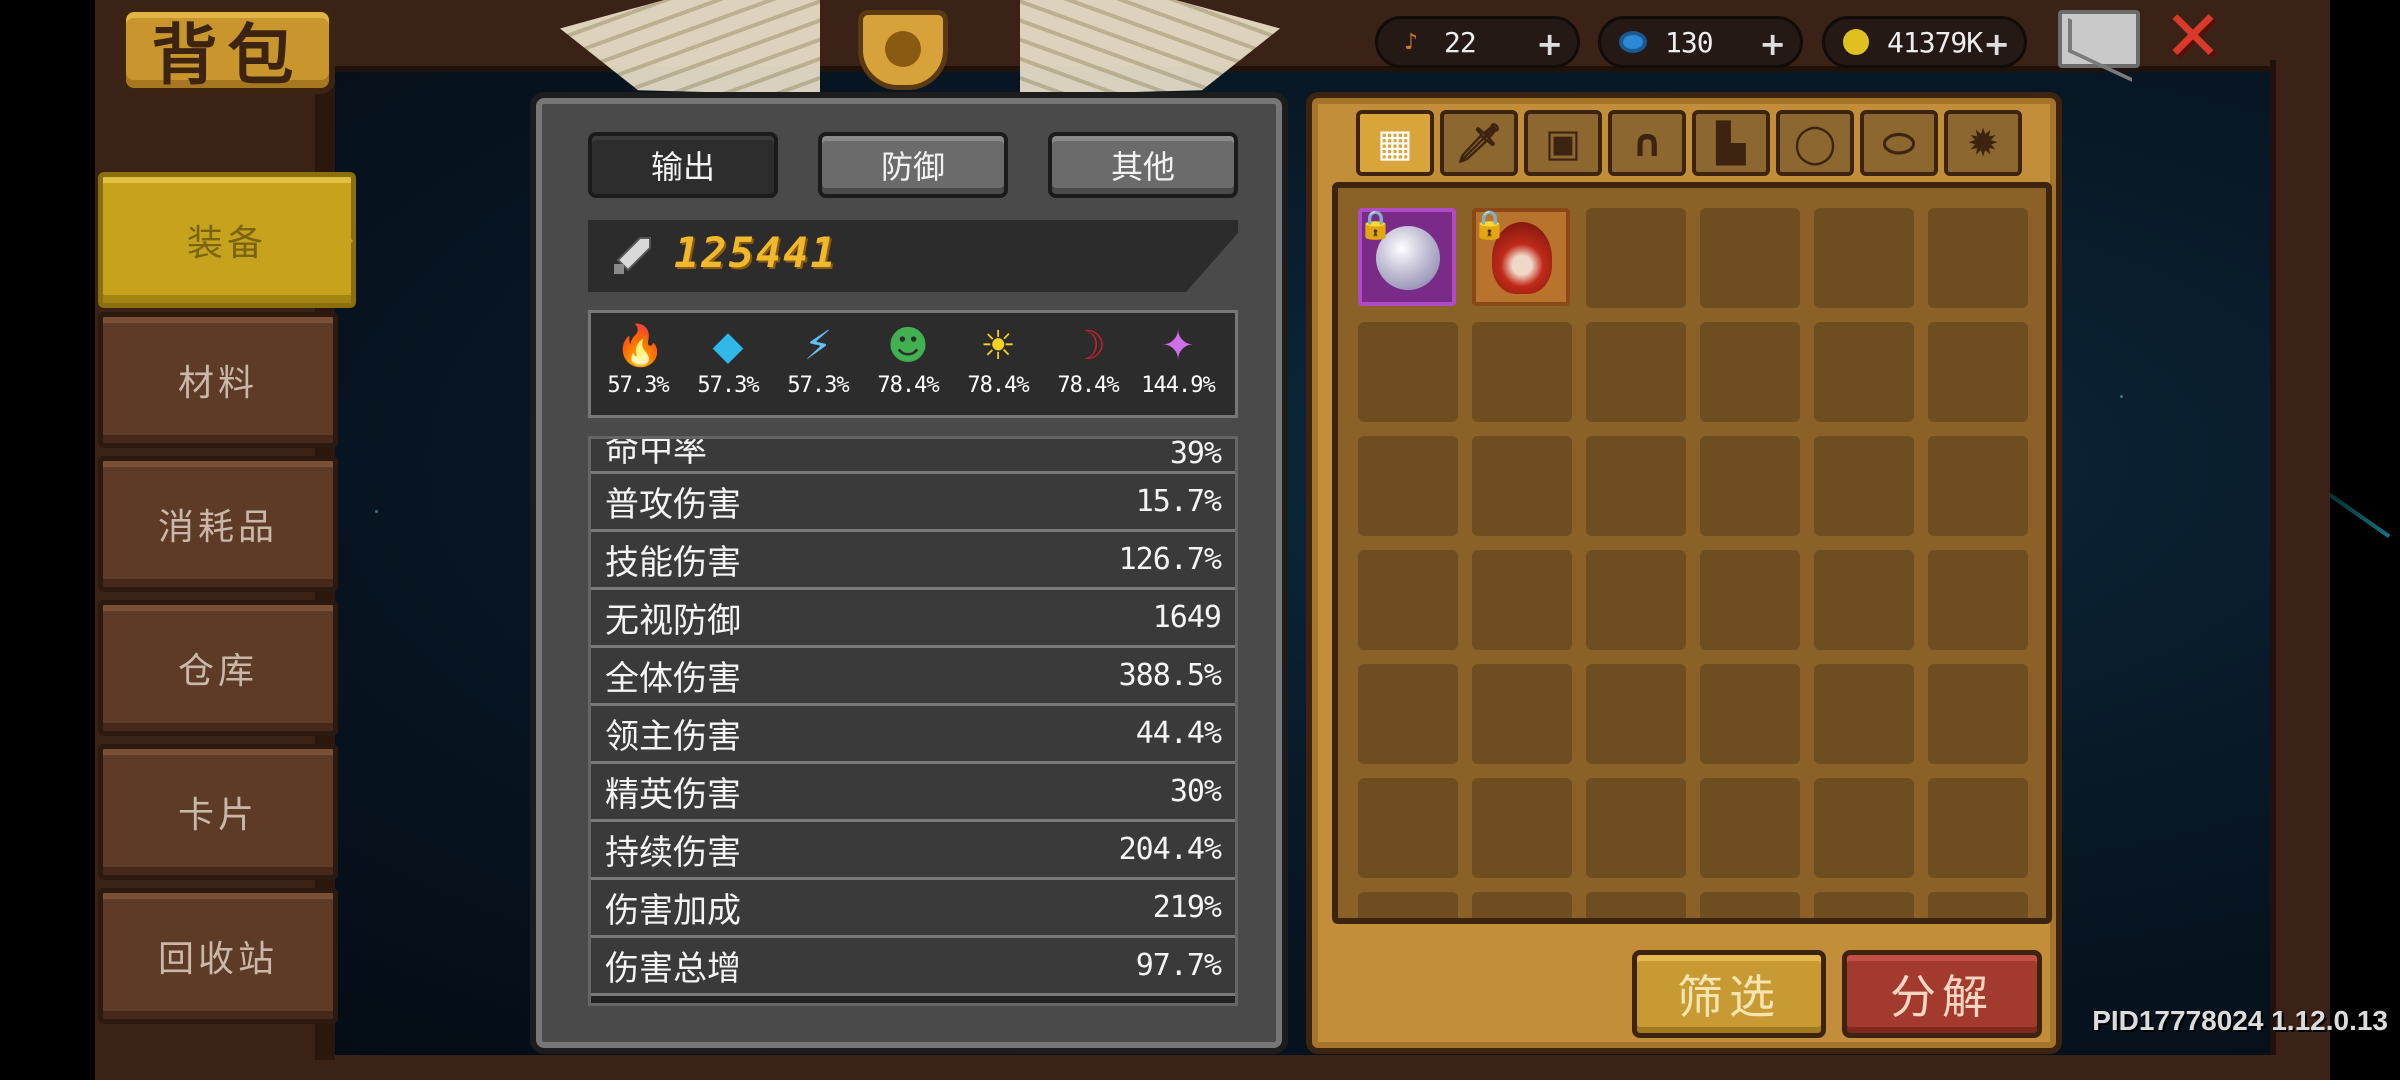  I want to click on add-coin-button: +, so click(1996, 44).